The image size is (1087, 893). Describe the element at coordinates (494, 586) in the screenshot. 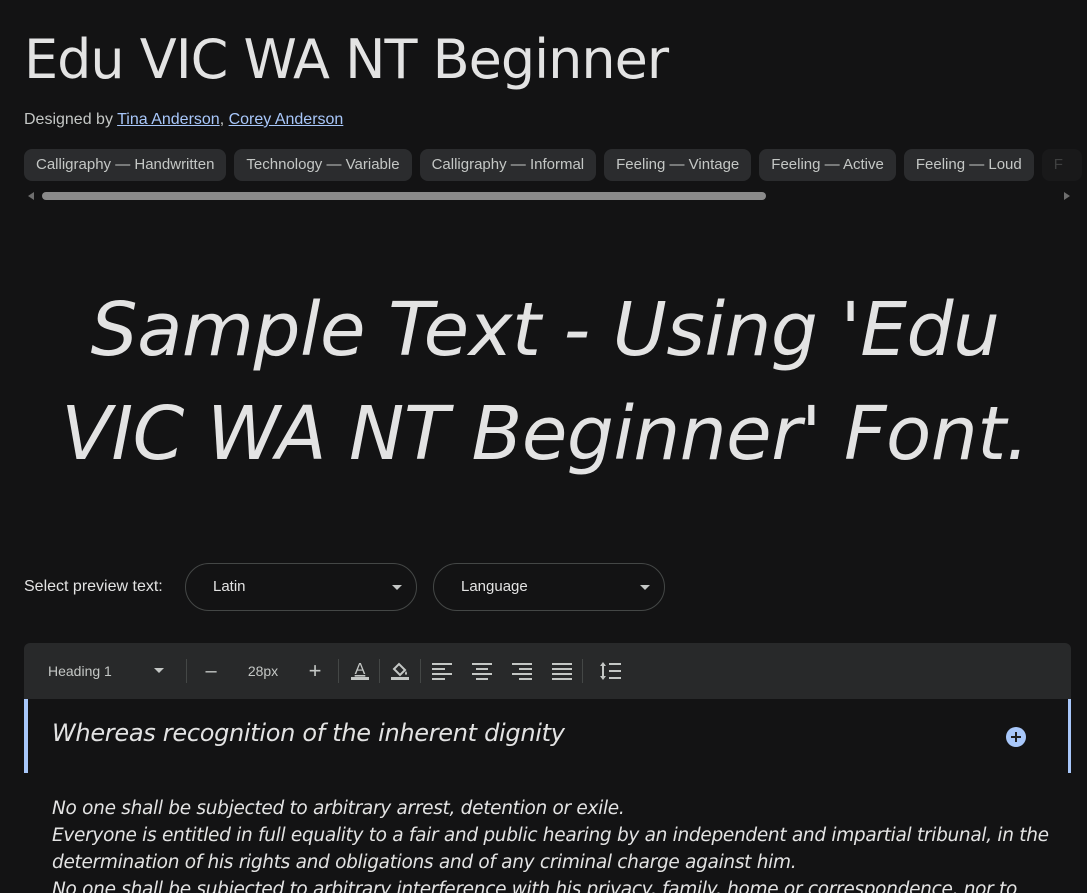

I see `language-select-value: Language` at that location.